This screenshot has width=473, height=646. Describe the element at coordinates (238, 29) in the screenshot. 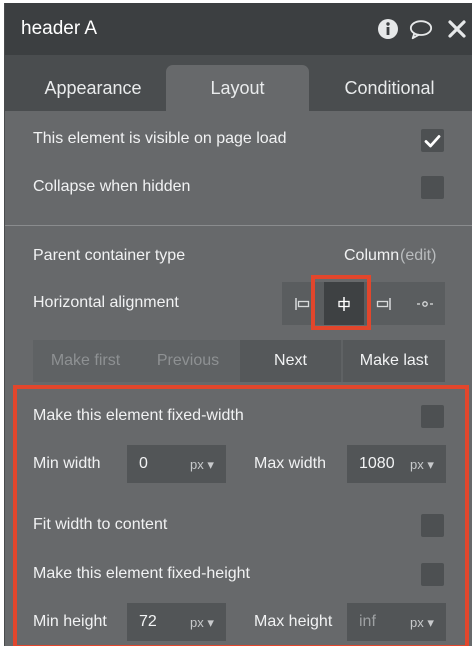

I see `panel-header: header A` at that location.